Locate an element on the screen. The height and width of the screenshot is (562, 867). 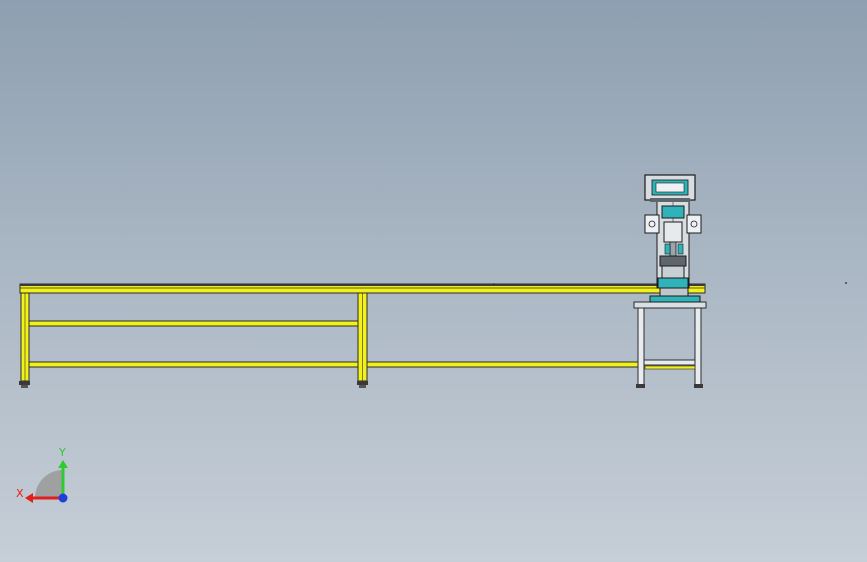
press-die is located at coordinates (673, 272).